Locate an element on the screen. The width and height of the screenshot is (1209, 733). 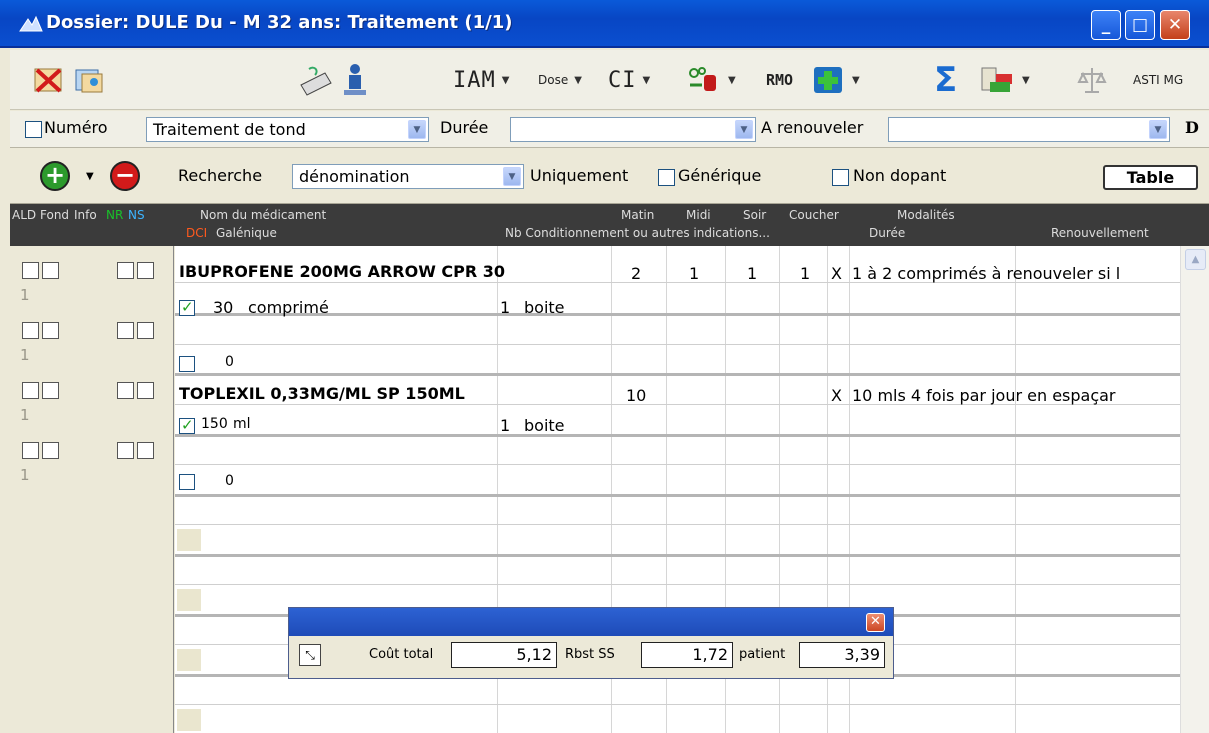
header-ald: ALD is located at coordinates (24, 215).